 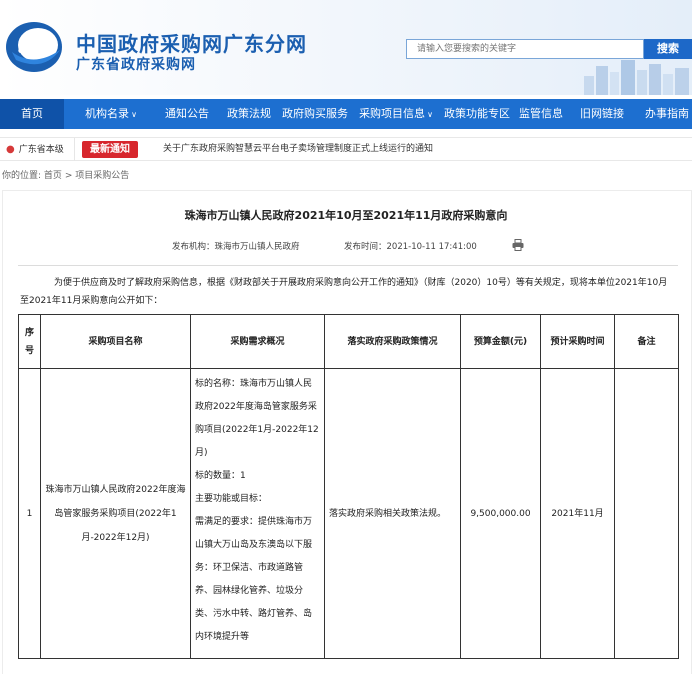 I want to click on column-header-budget: 预算金额(元), so click(x=500, y=341).